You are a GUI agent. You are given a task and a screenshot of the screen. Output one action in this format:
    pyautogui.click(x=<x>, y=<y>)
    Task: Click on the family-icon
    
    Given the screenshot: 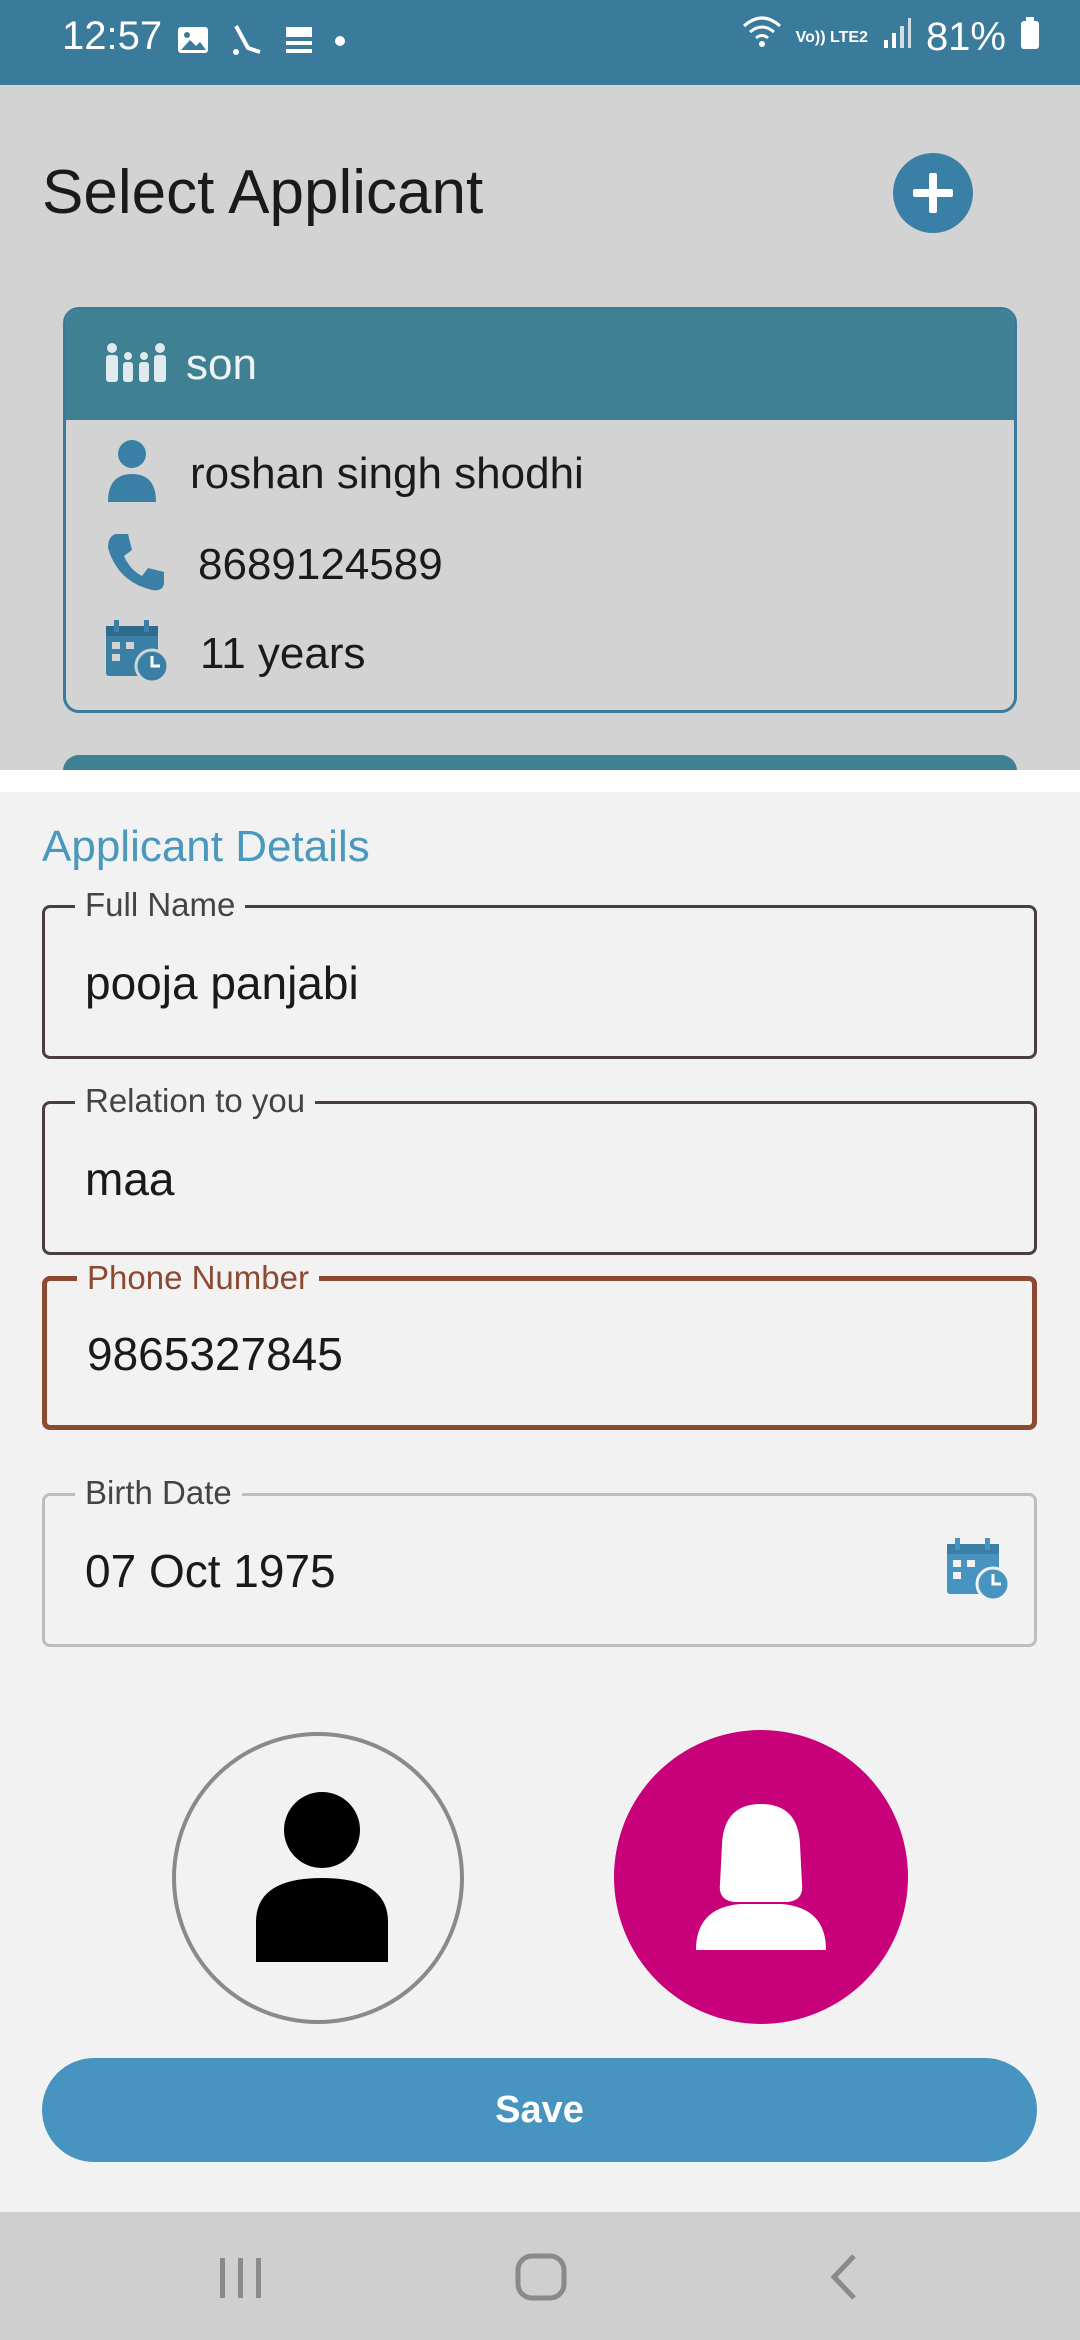 What is the action you would take?
    pyautogui.click(x=136, y=365)
    